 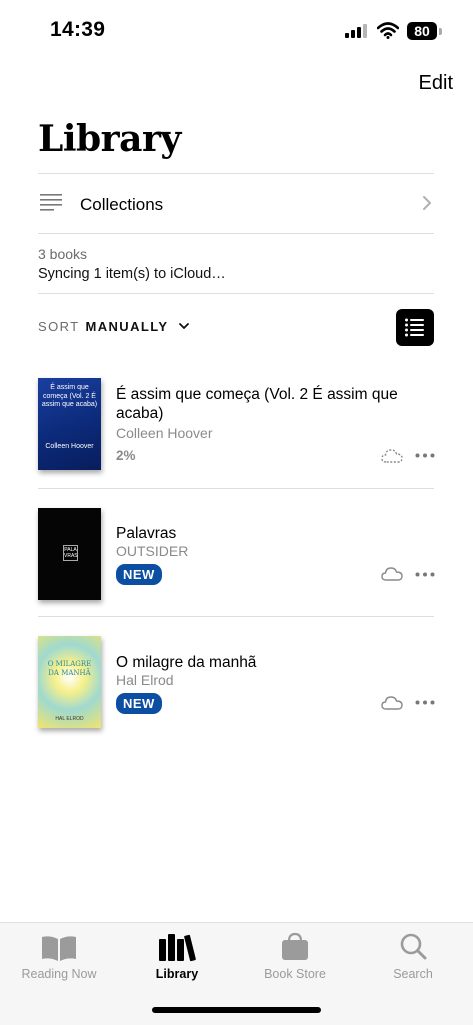 What do you see at coordinates (69, 446) in the screenshot?
I see `cover-author: Colleen Hoover` at bounding box center [69, 446].